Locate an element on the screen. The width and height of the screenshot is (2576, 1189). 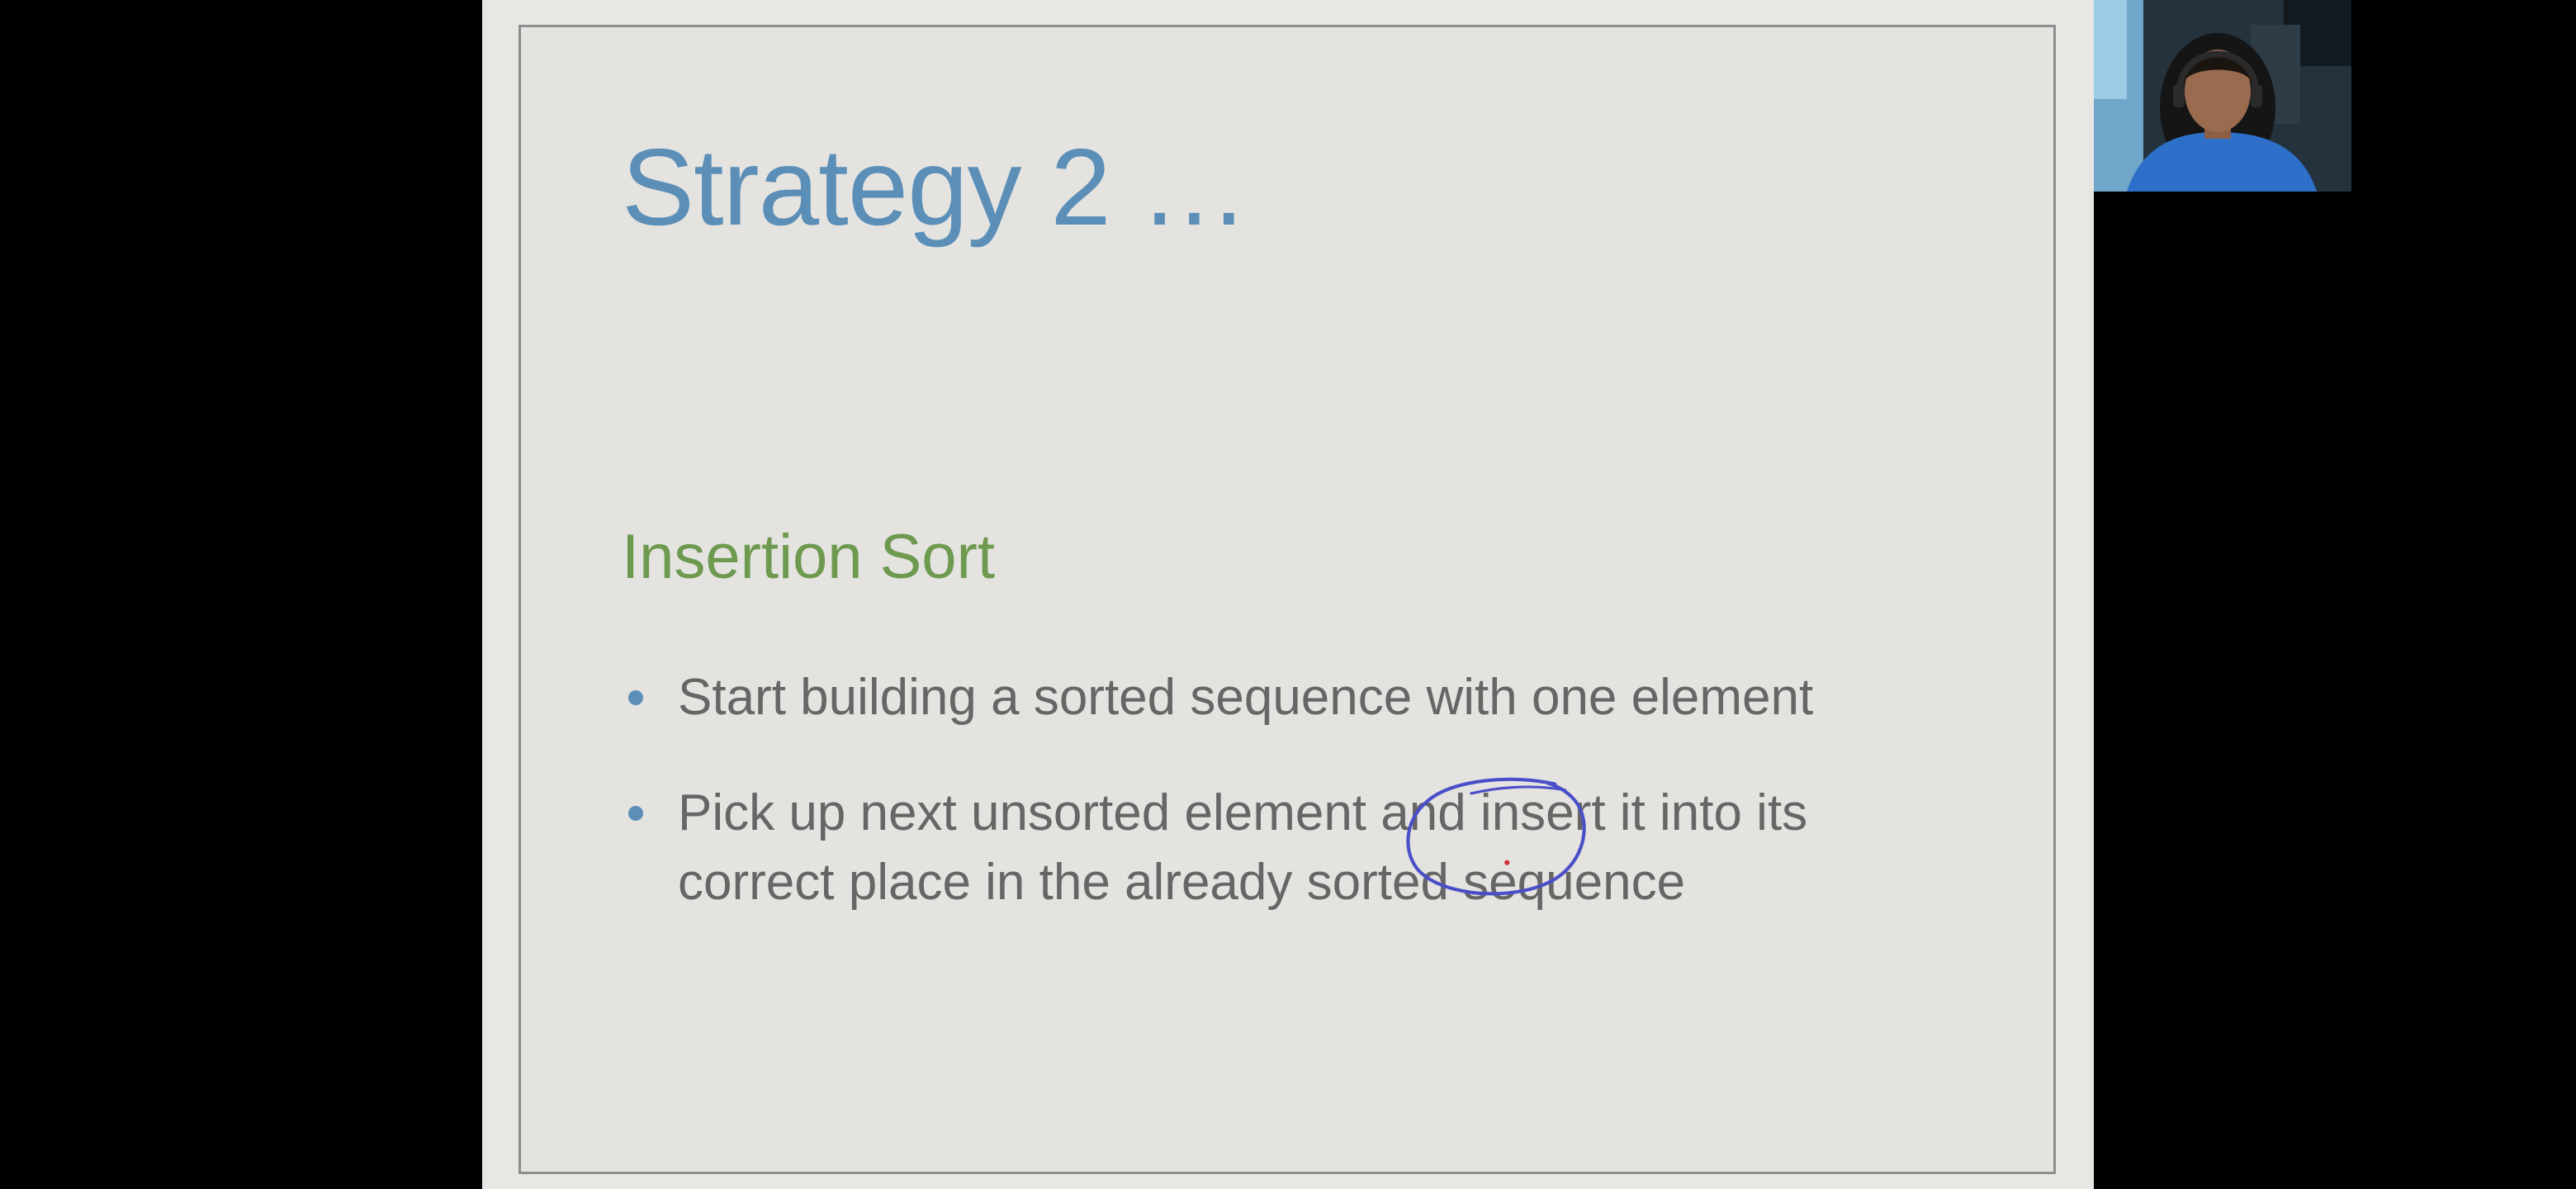
section-heading: Insertion Sort is located at coordinates (808, 557).